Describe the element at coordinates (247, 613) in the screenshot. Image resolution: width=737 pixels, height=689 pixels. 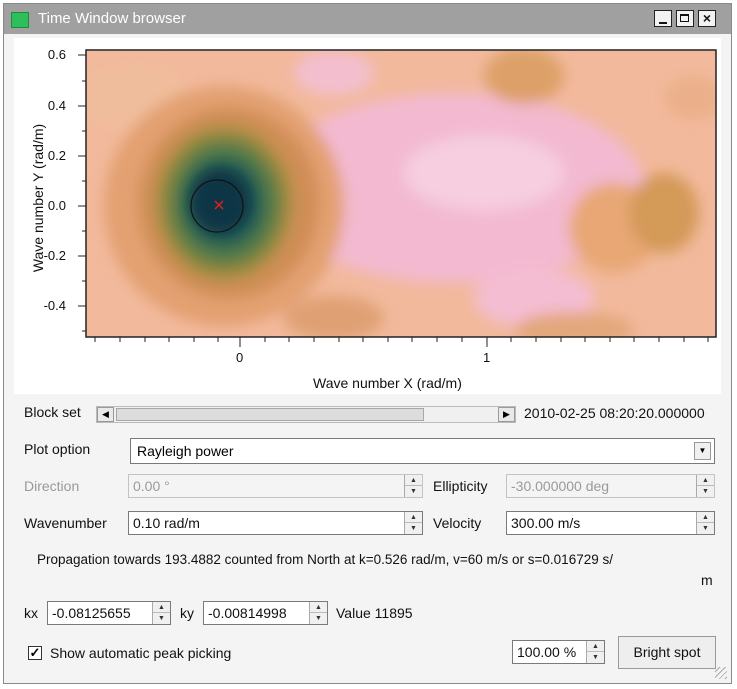
I see `ky-value: -0.00814998` at that location.